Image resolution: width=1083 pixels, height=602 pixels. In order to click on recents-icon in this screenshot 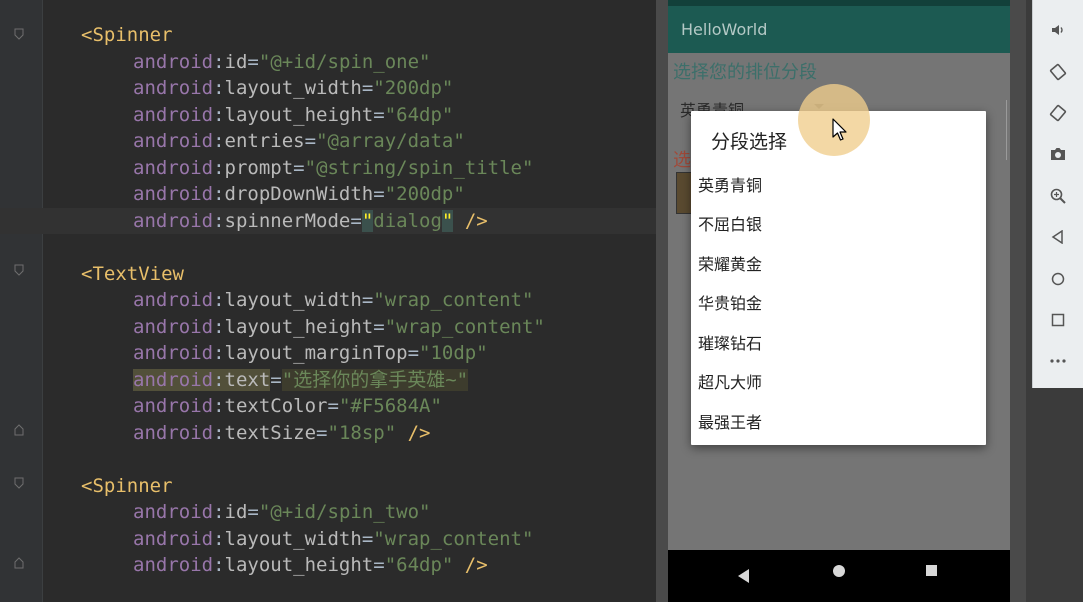, I will do `click(931, 570)`.